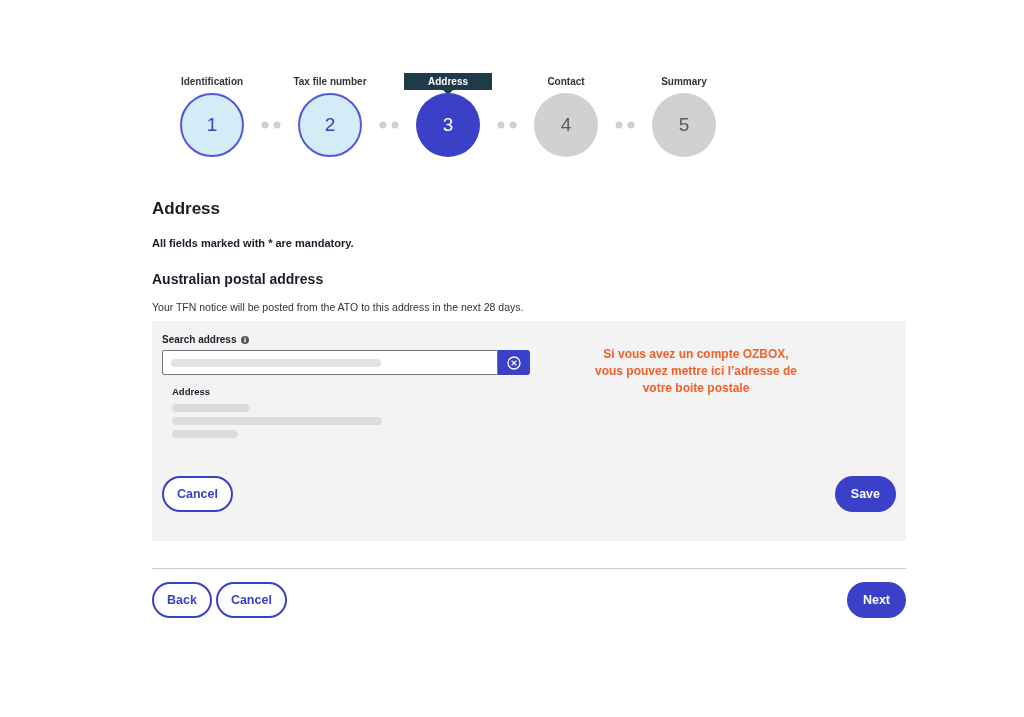  What do you see at coordinates (684, 125) in the screenshot?
I see `step-circle: 5` at bounding box center [684, 125].